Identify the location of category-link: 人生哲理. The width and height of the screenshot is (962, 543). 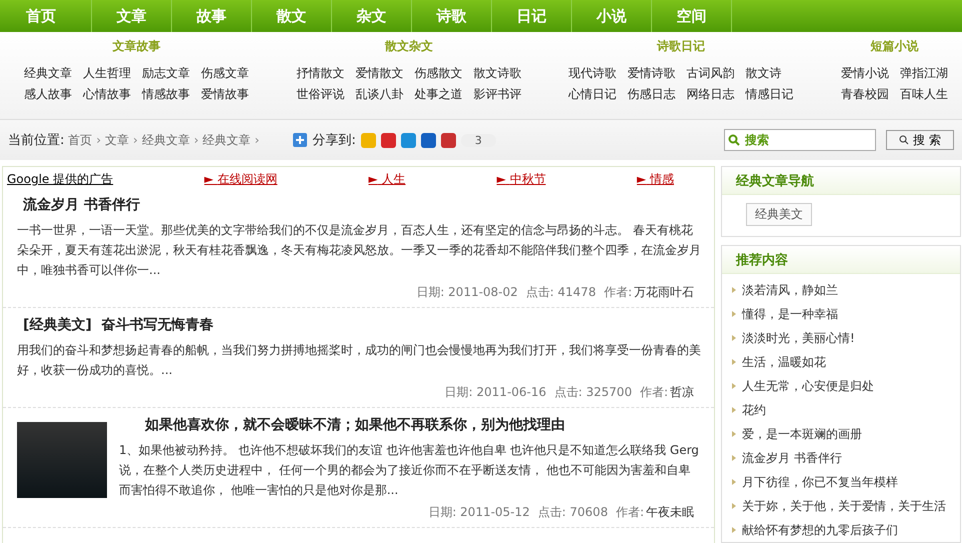
(107, 73).